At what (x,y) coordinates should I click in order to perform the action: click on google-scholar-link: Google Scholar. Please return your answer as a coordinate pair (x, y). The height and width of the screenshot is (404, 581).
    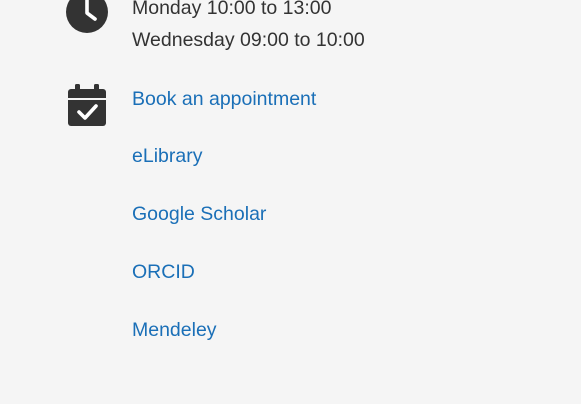
    Looking at the image, I should click on (199, 214).